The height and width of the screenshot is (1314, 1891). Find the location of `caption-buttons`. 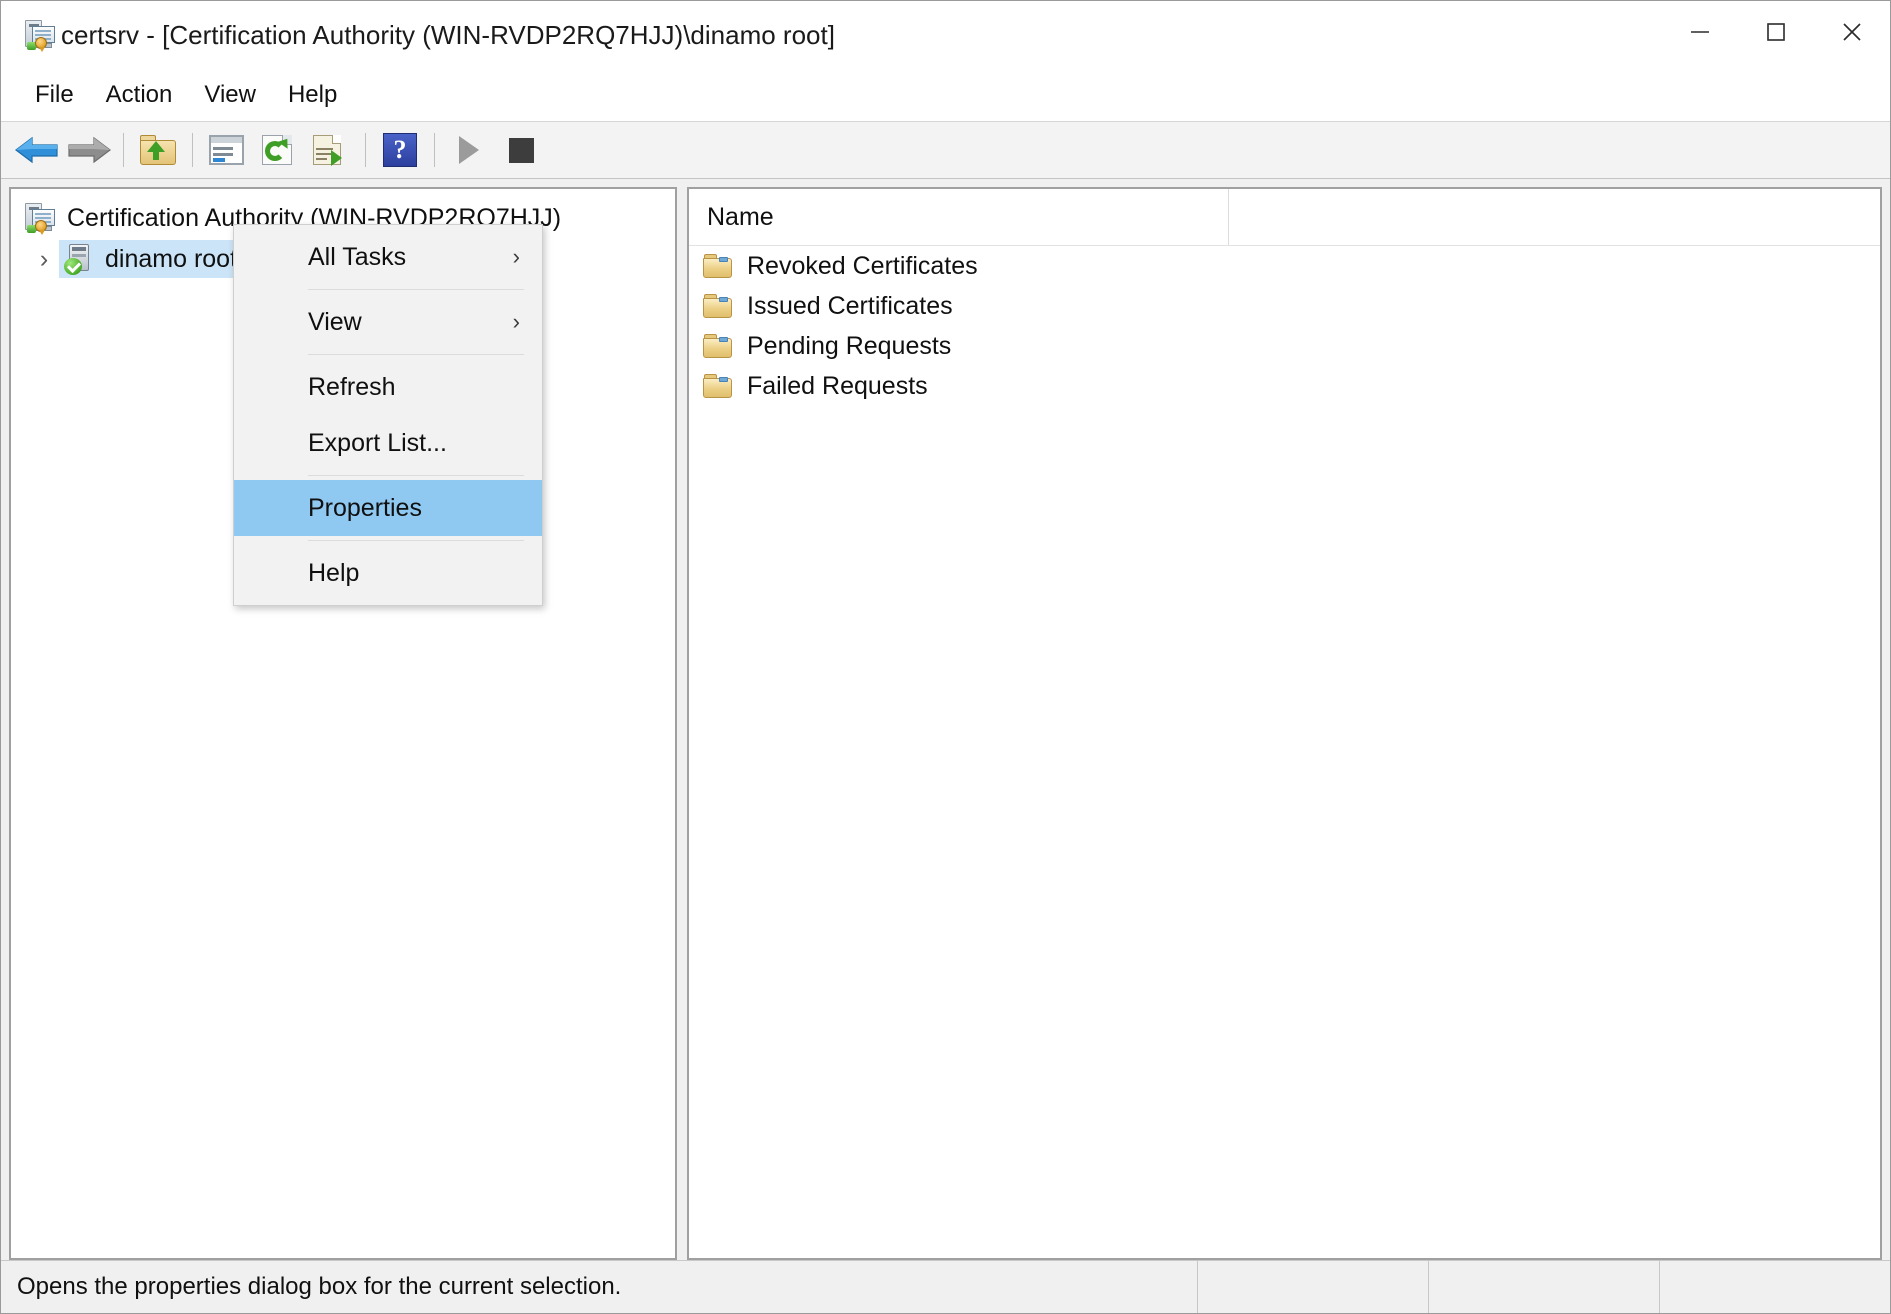

caption-buttons is located at coordinates (1776, 32).